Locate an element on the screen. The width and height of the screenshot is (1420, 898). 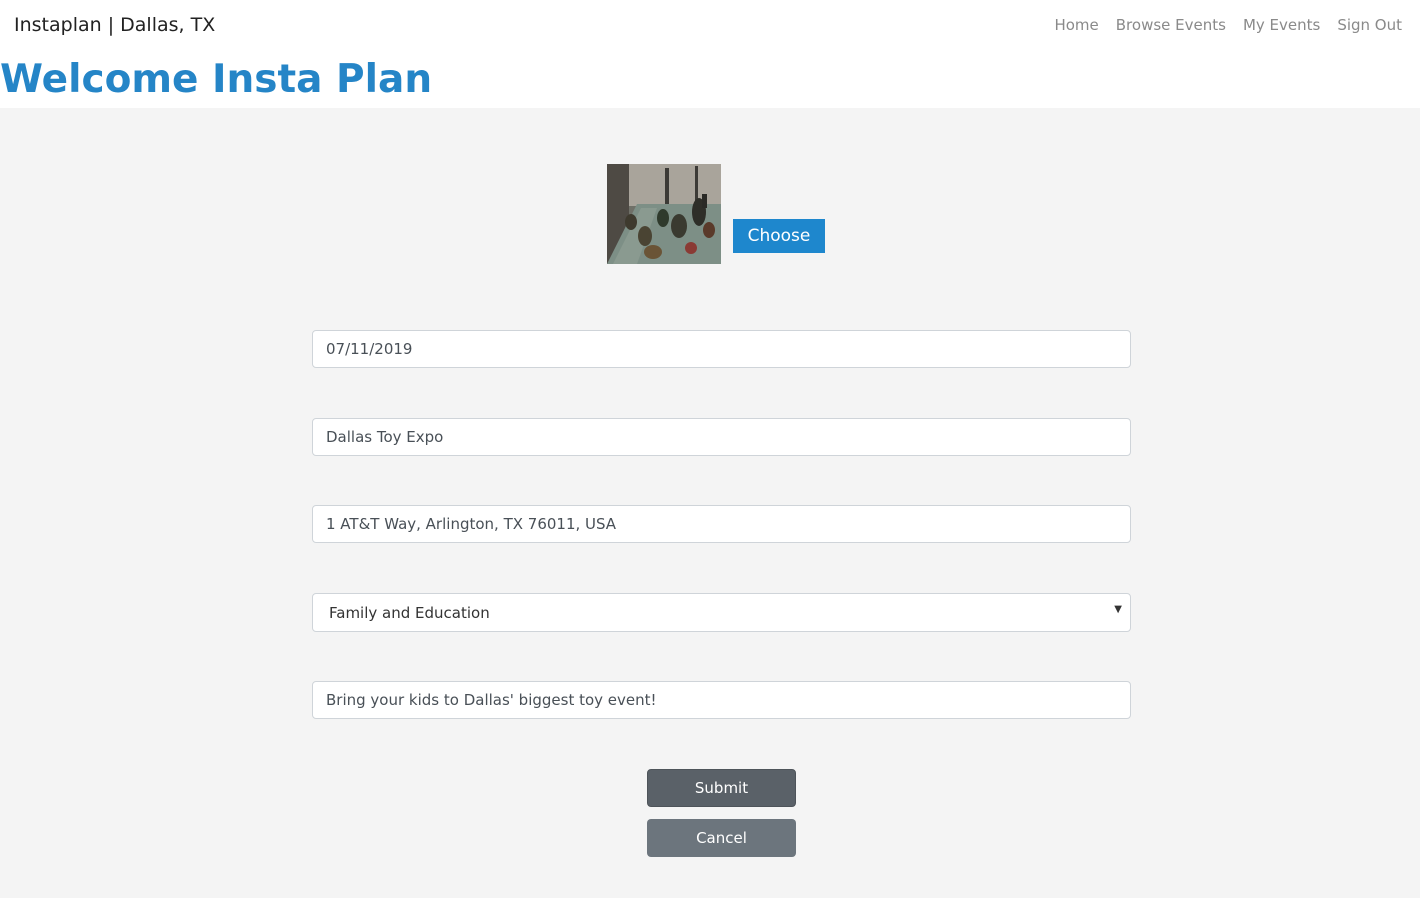
nav-link-browse-events: Browse Events is located at coordinates (1171, 25).